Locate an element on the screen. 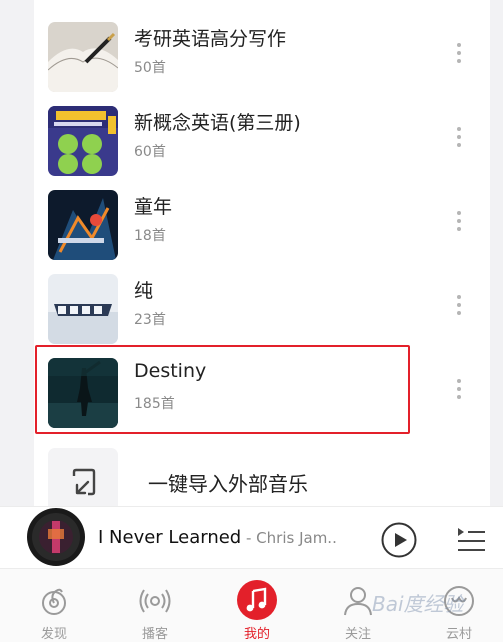 The height and width of the screenshot is (642, 503). tab-discover: 发现 is located at coordinates (54, 605).